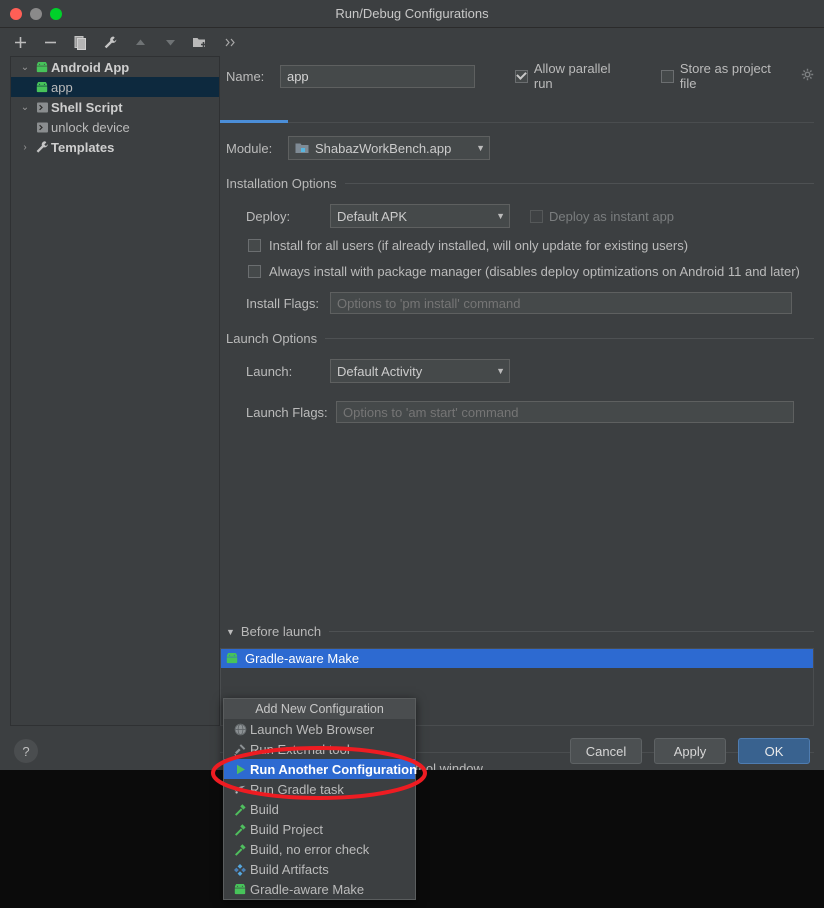  Describe the element at coordinates (289, 869) in the screenshot. I see `menu-item-label: Build Artifacts` at that location.